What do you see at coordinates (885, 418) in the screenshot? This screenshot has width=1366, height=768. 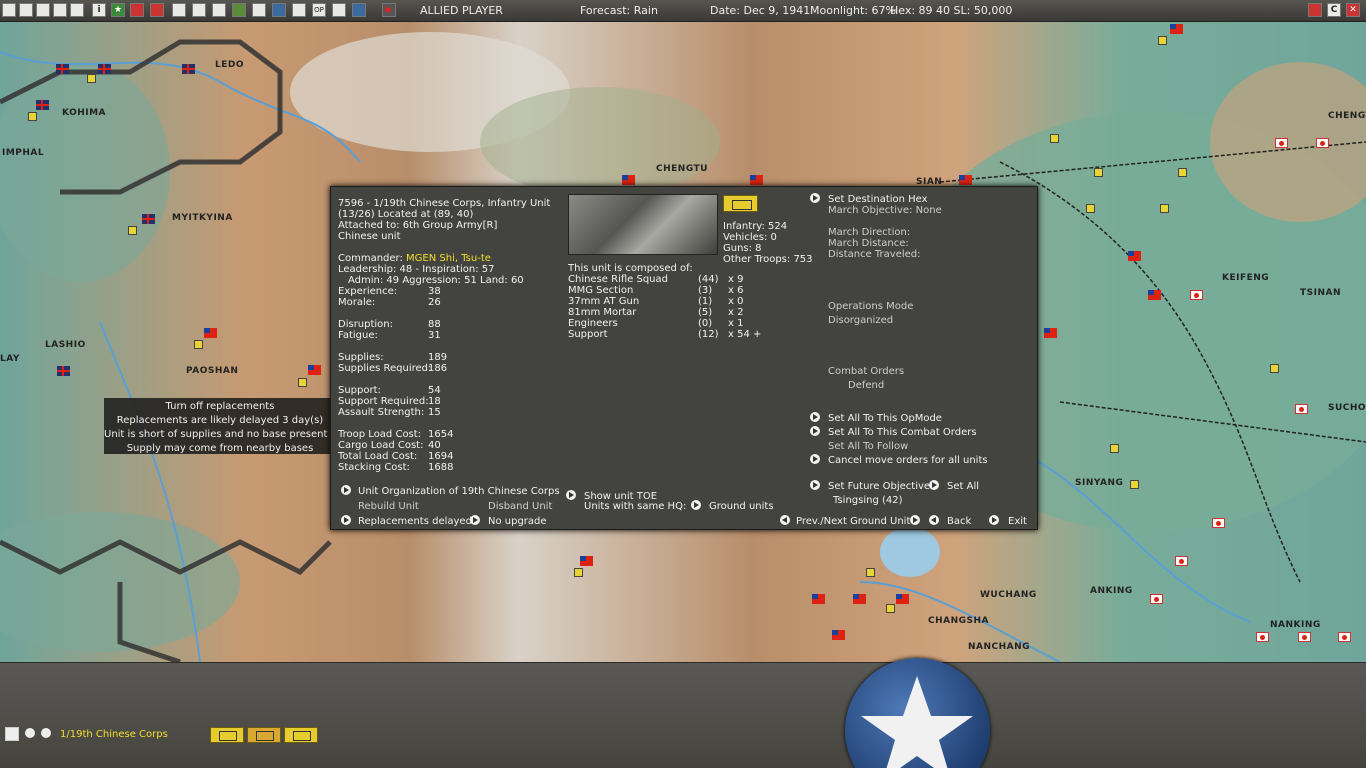 I see `set-all-opmode-button: Set All To This OpMode` at bounding box center [885, 418].